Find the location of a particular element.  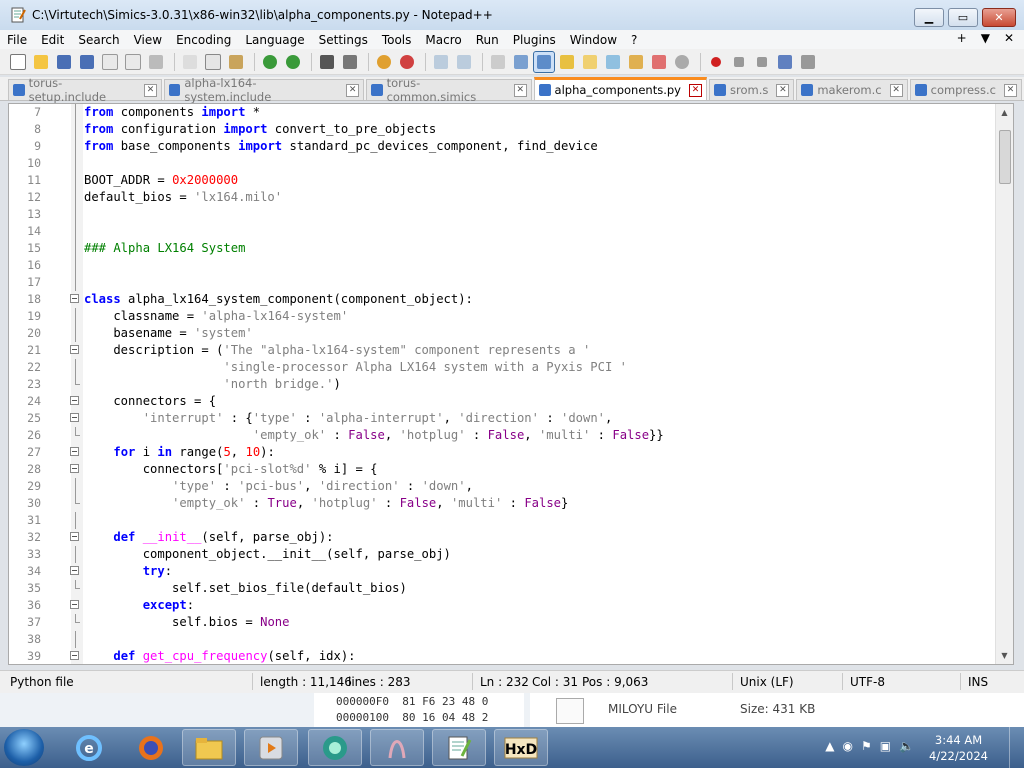

menu-settings: Settings is located at coordinates (343, 40).